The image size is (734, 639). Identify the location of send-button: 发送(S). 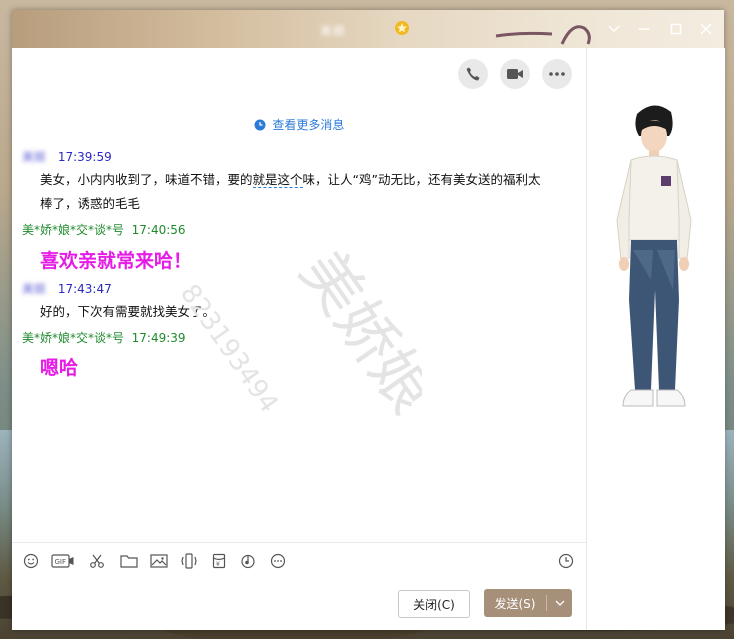
(528, 603).